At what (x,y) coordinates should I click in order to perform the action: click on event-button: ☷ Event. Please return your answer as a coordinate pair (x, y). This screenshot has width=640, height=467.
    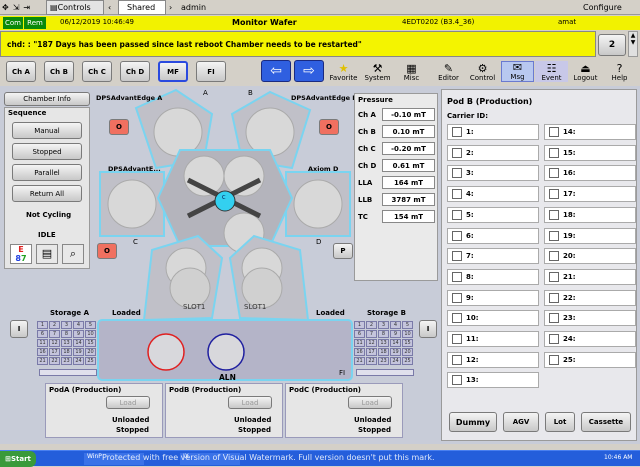
    Looking at the image, I should click on (551, 71).